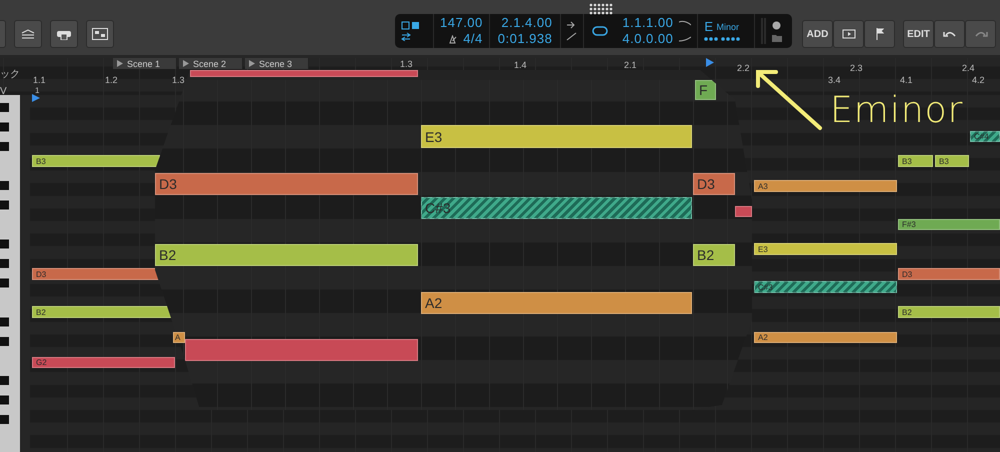  What do you see at coordinates (897, 110) in the screenshot?
I see `handwritten-note: Eminor` at bounding box center [897, 110].